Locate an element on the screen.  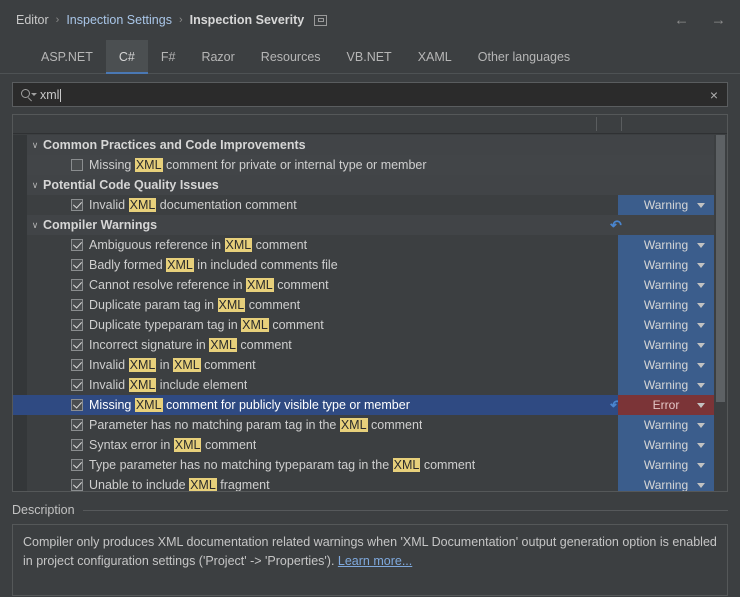
inspection-label: Unable to include XML fragment is located at coordinates (179, 484).